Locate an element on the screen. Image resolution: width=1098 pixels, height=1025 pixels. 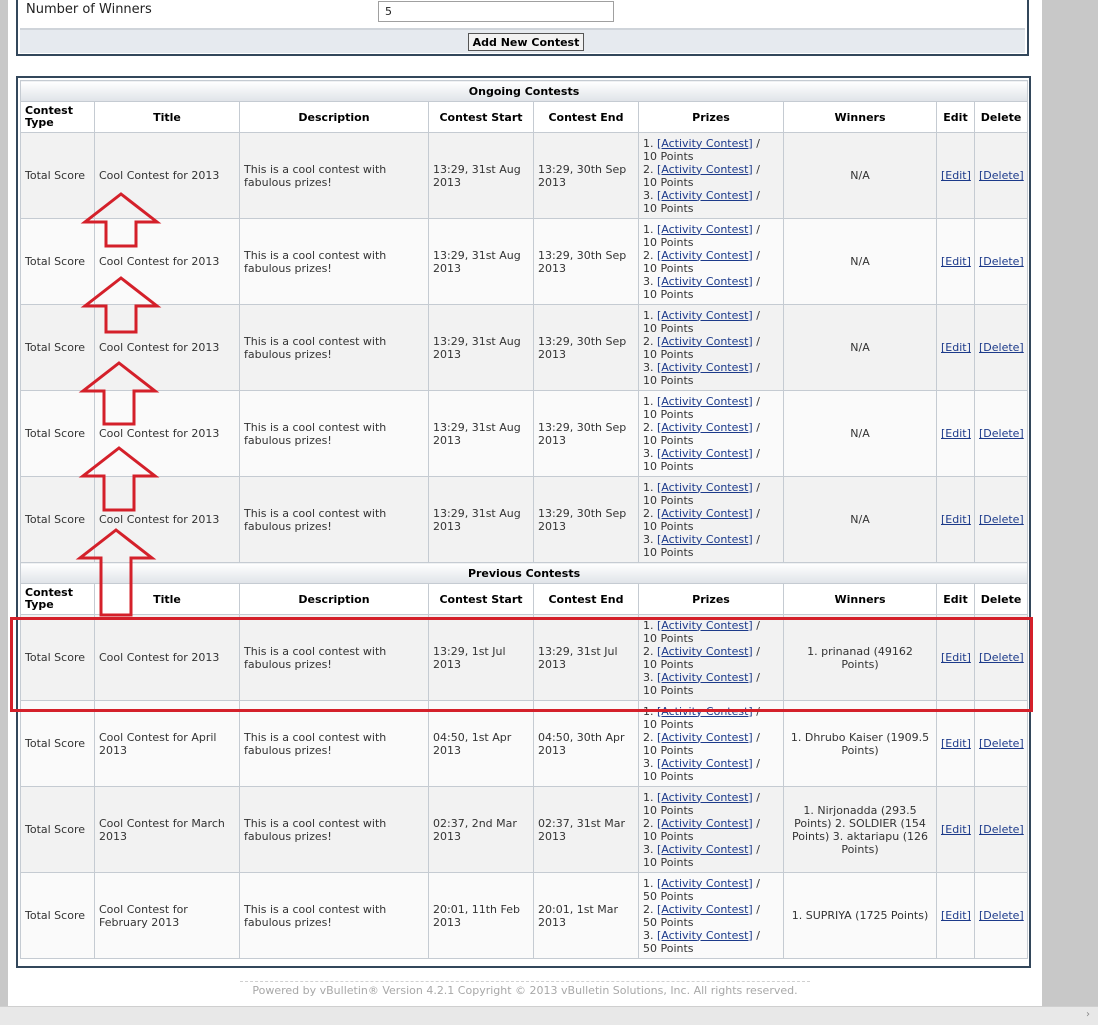
contest-end: 04:50, 30th Apr 2013 is located at coordinates (586, 743).